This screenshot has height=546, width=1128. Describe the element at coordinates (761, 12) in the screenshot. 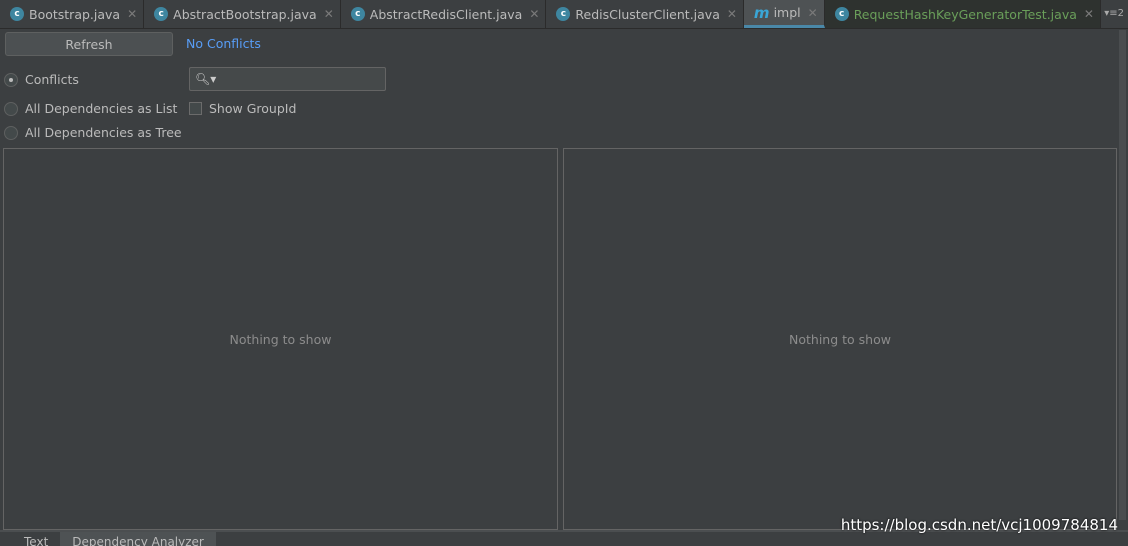

I see `maven-icon: m` at that location.